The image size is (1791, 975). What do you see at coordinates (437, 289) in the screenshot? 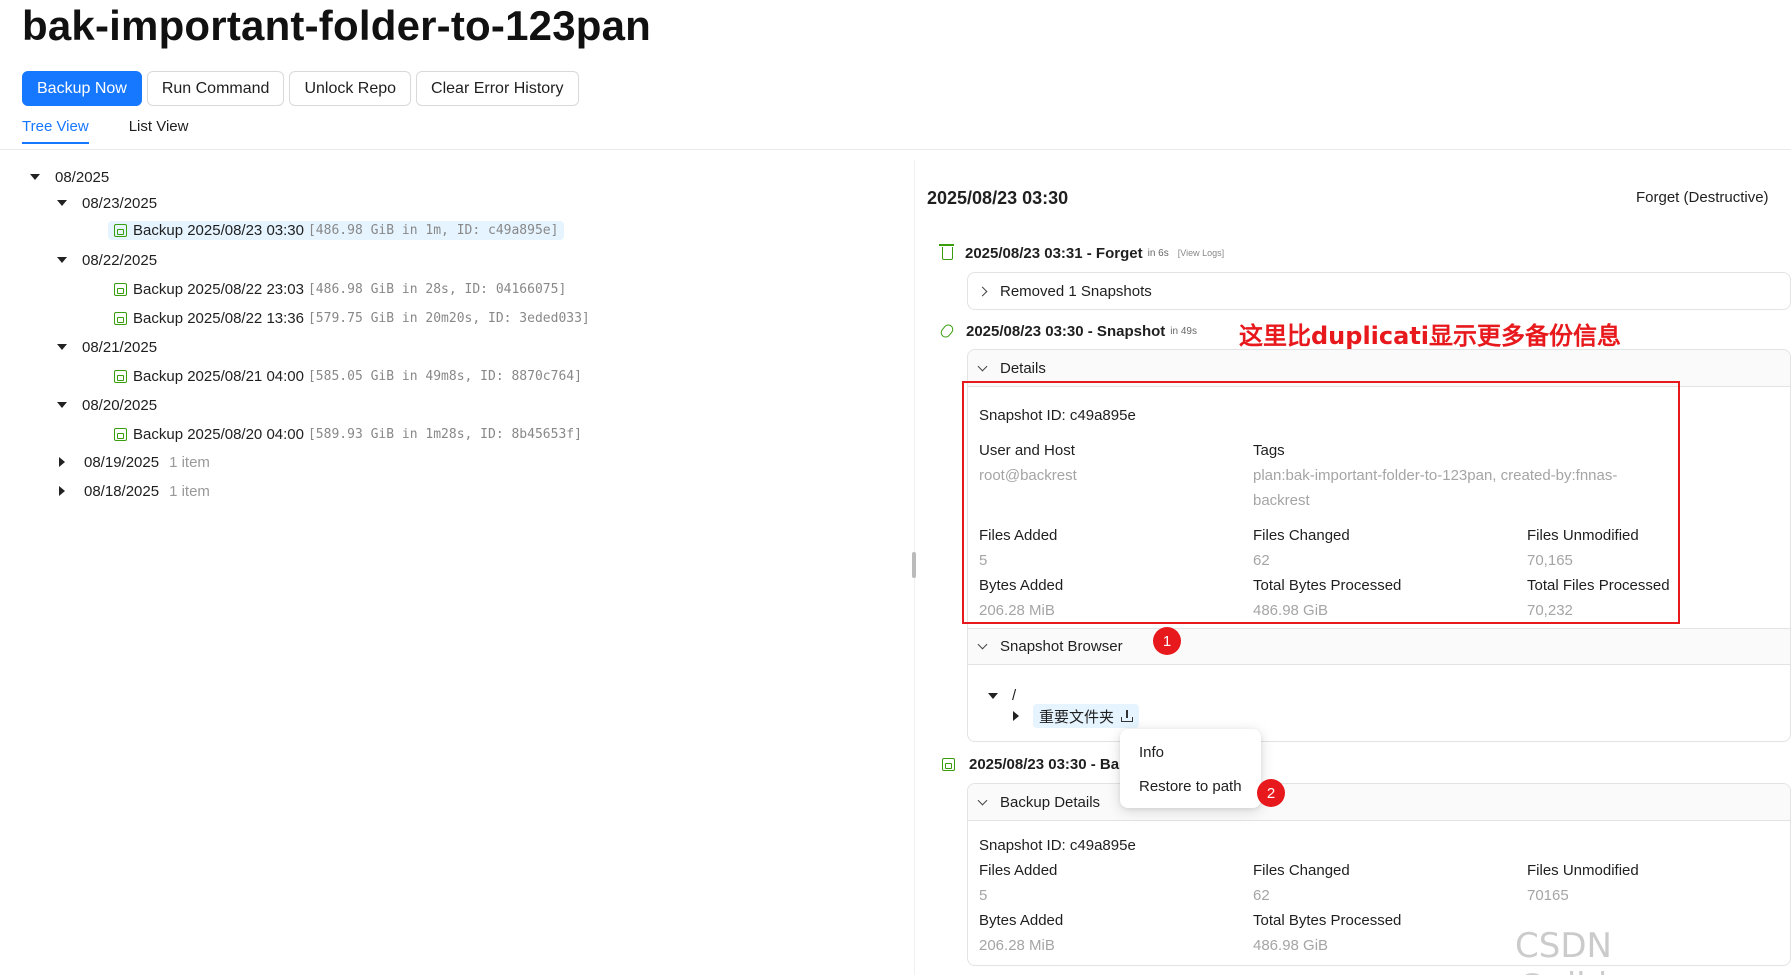
I see `snapshot-meta: [486.98 GiB in 28s, ID: 04166075]` at bounding box center [437, 289].